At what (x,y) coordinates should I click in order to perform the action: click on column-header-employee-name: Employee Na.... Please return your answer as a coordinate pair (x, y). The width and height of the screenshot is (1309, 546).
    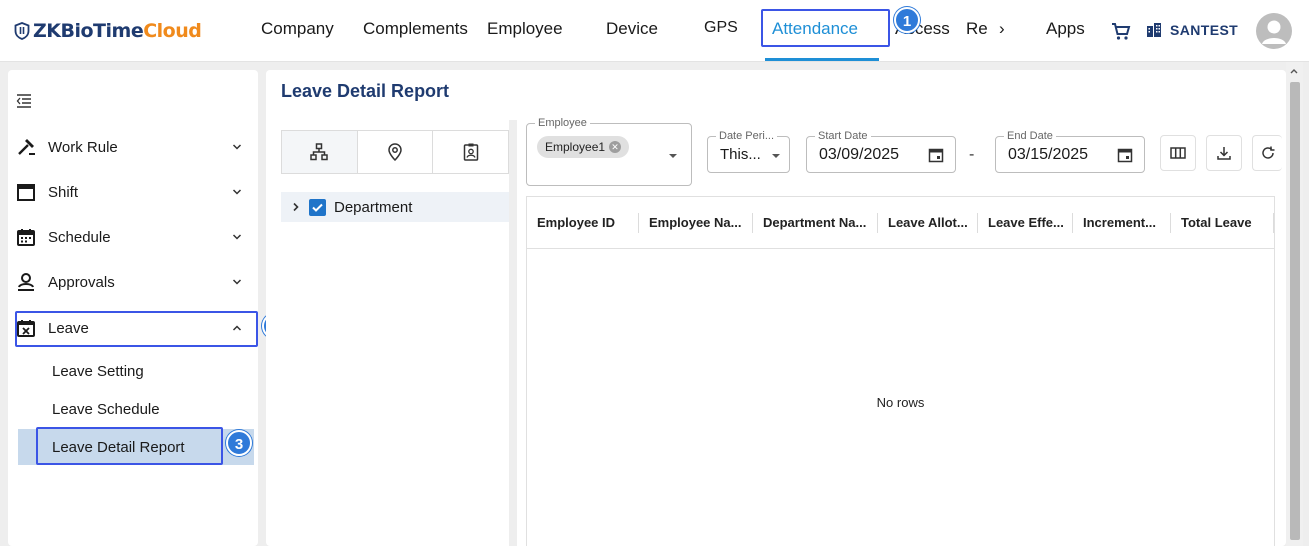
    Looking at the image, I should click on (696, 223).